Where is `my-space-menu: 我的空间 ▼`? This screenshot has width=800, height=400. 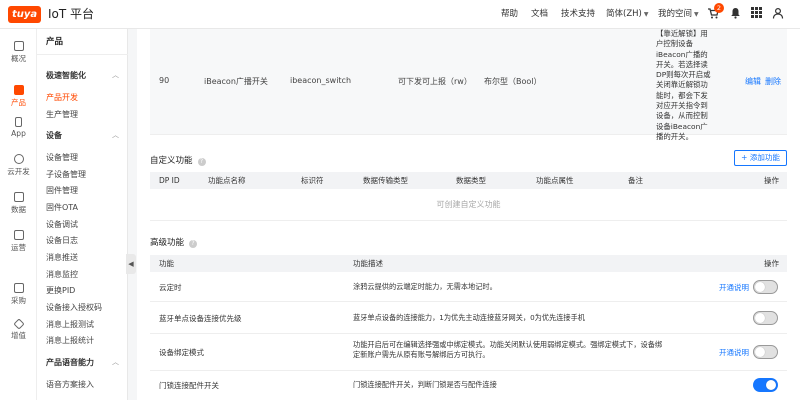 my-space-menu: 我的空间 ▼ is located at coordinates (678, 14).